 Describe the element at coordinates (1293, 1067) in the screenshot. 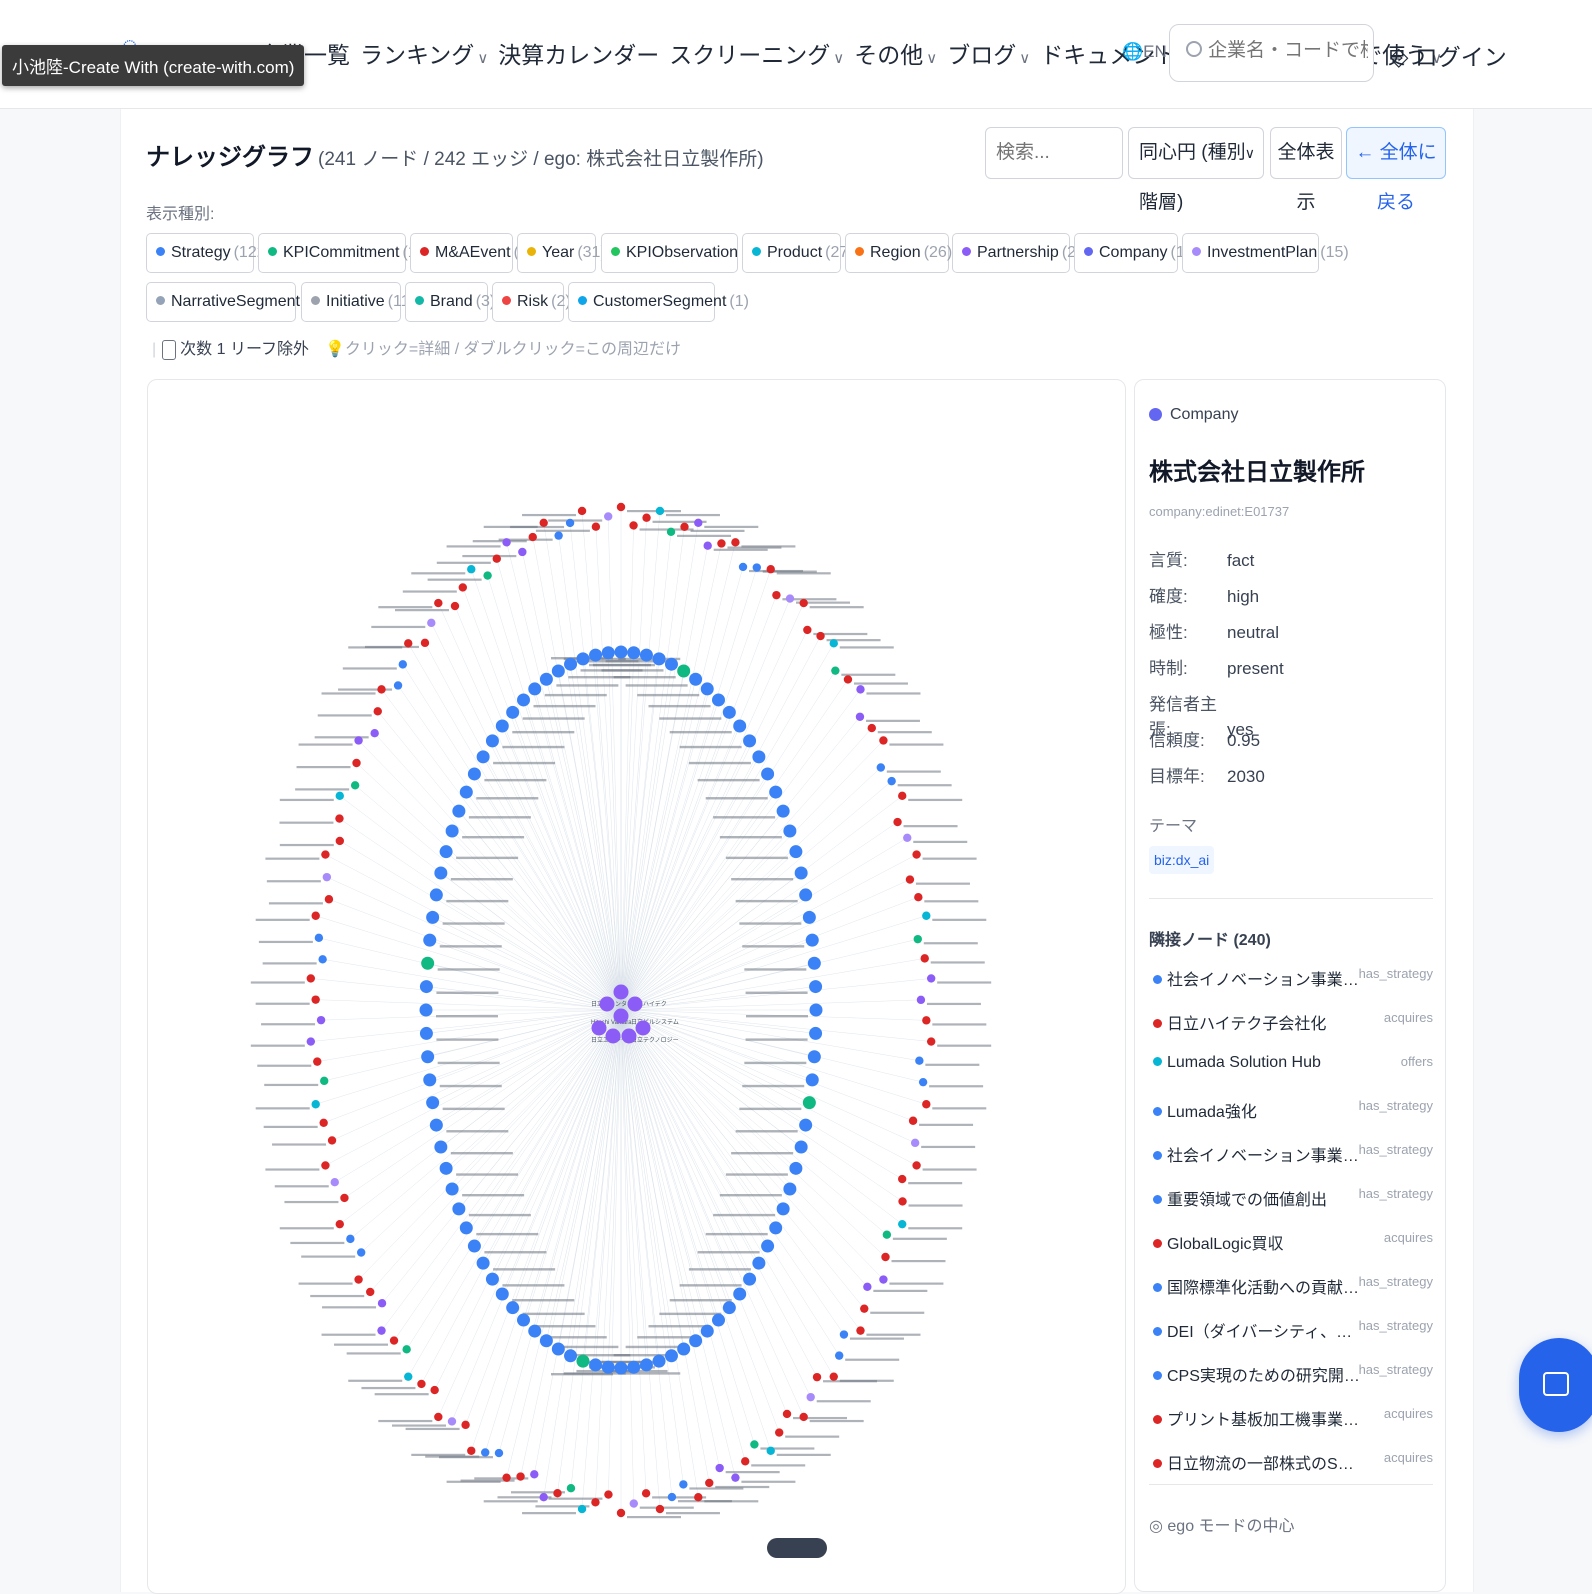

I see `neighbor-item: Lumada Solution Hub offers` at that location.